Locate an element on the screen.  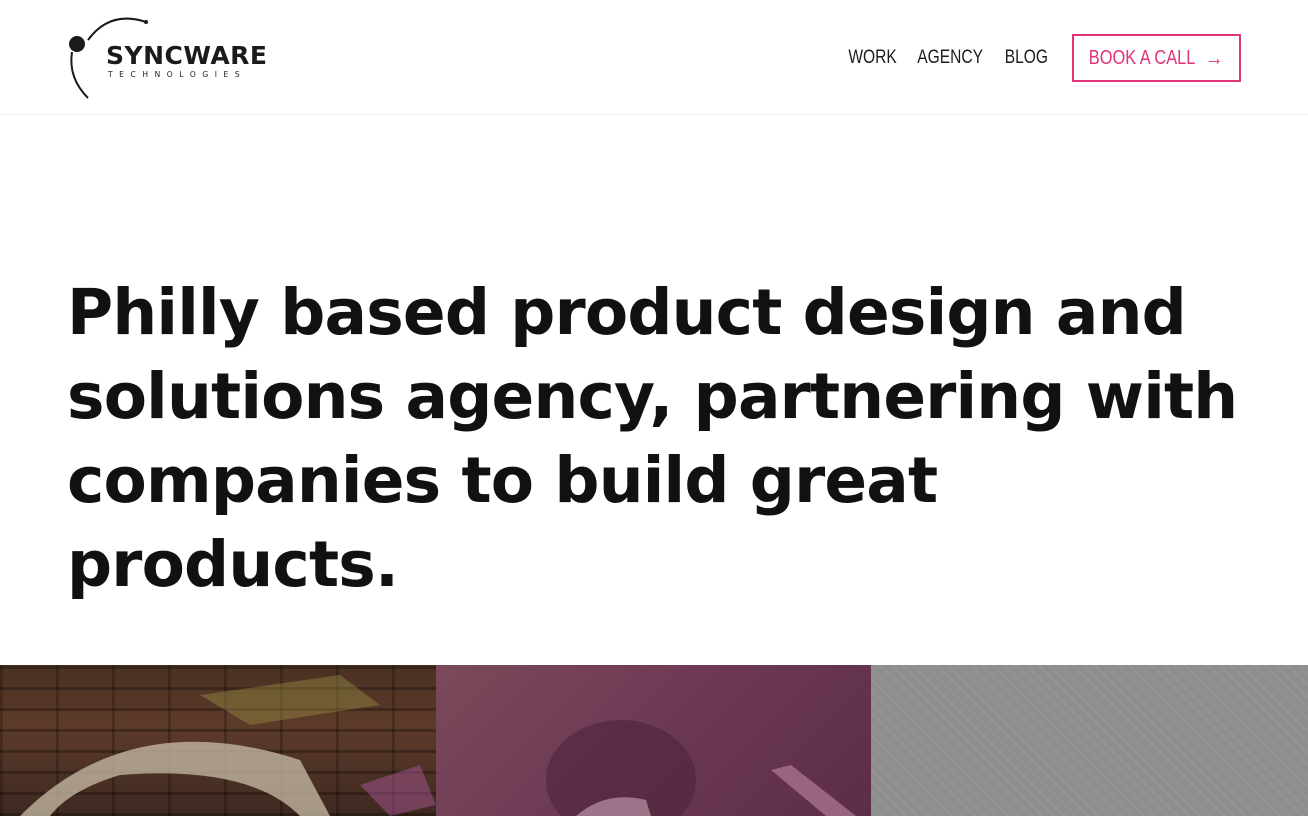
portrait-shape is located at coordinates (701, 768).